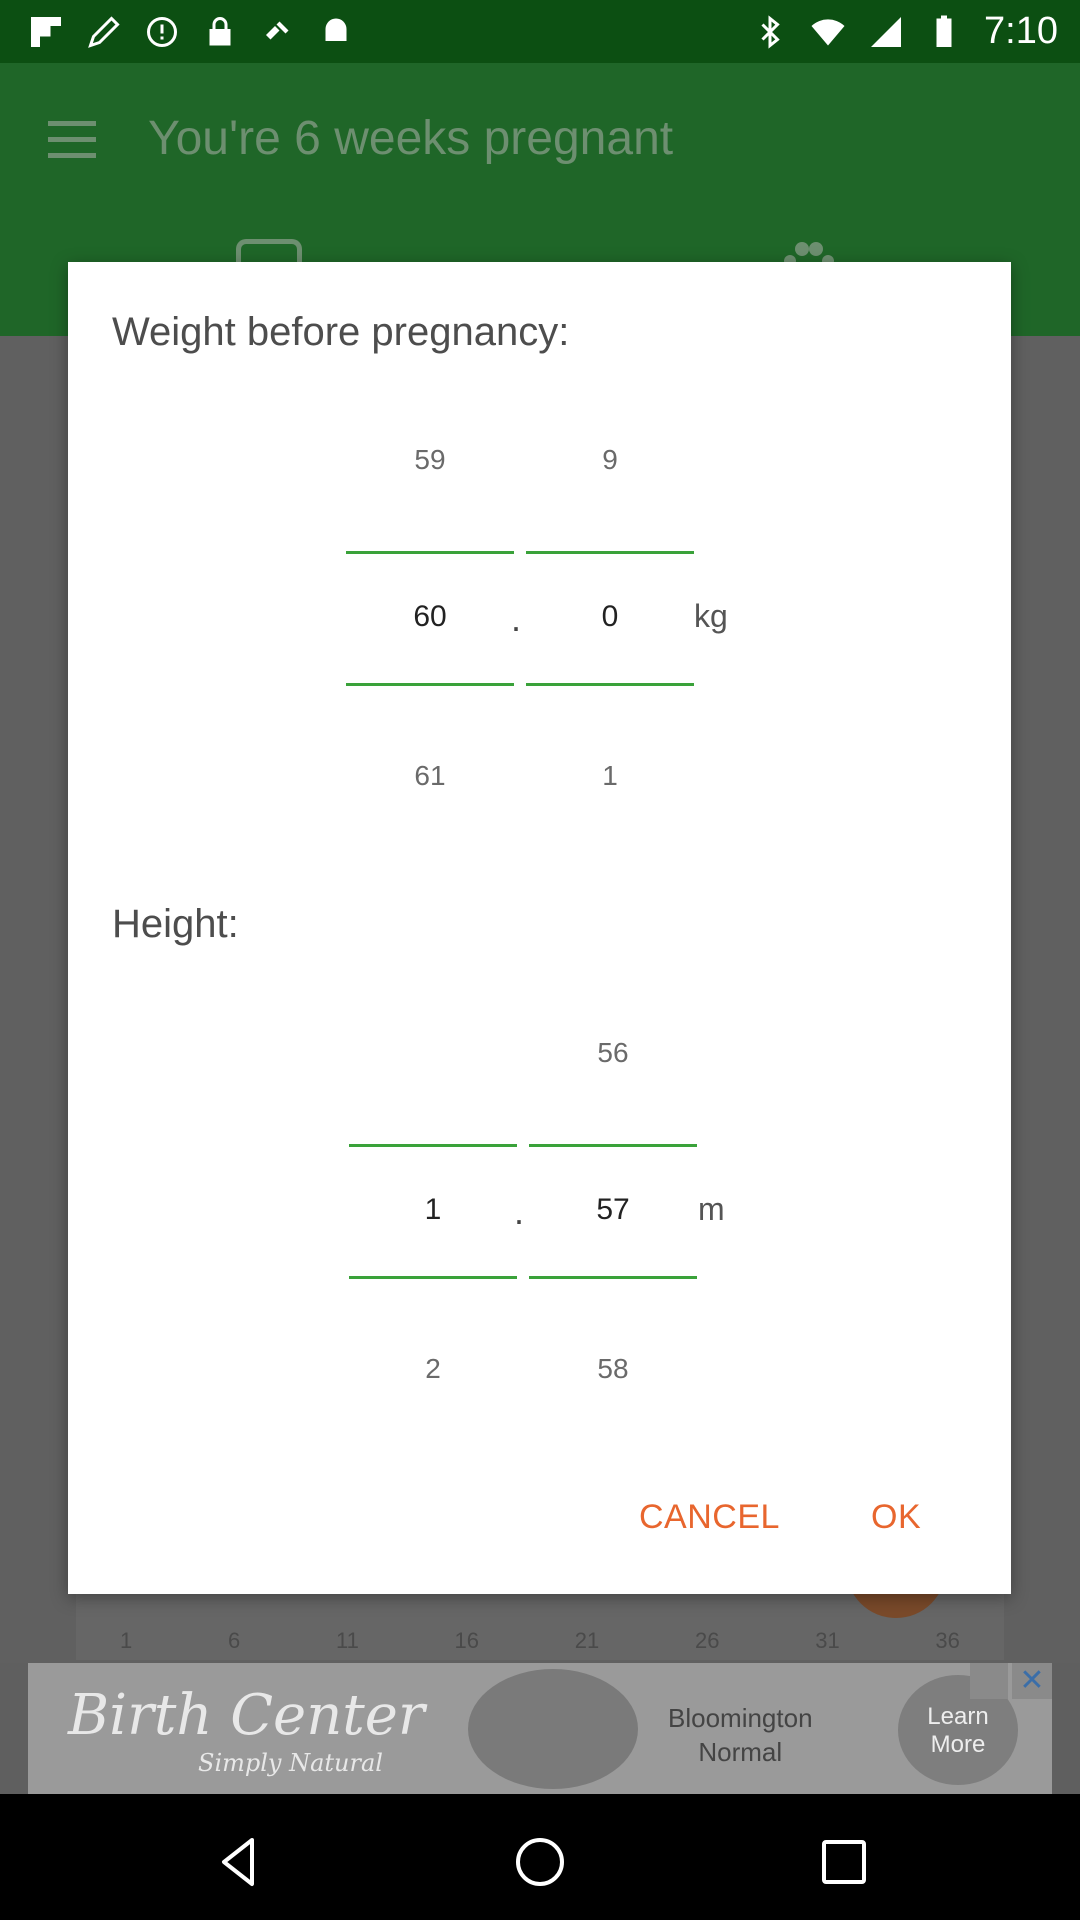 This screenshot has width=1080, height=1920. What do you see at coordinates (433, 1369) in the screenshot?
I see `height-integer-next: 2` at bounding box center [433, 1369].